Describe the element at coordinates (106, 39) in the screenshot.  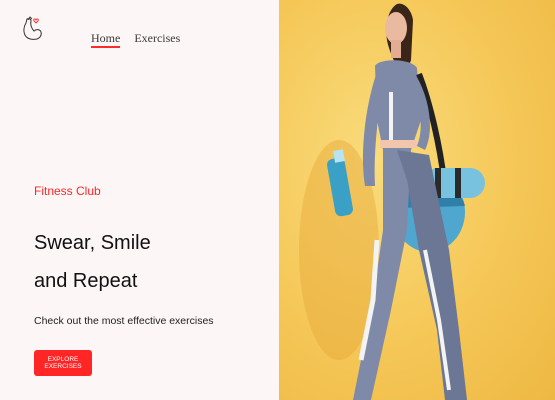
I see `nav-home-link: Home` at that location.